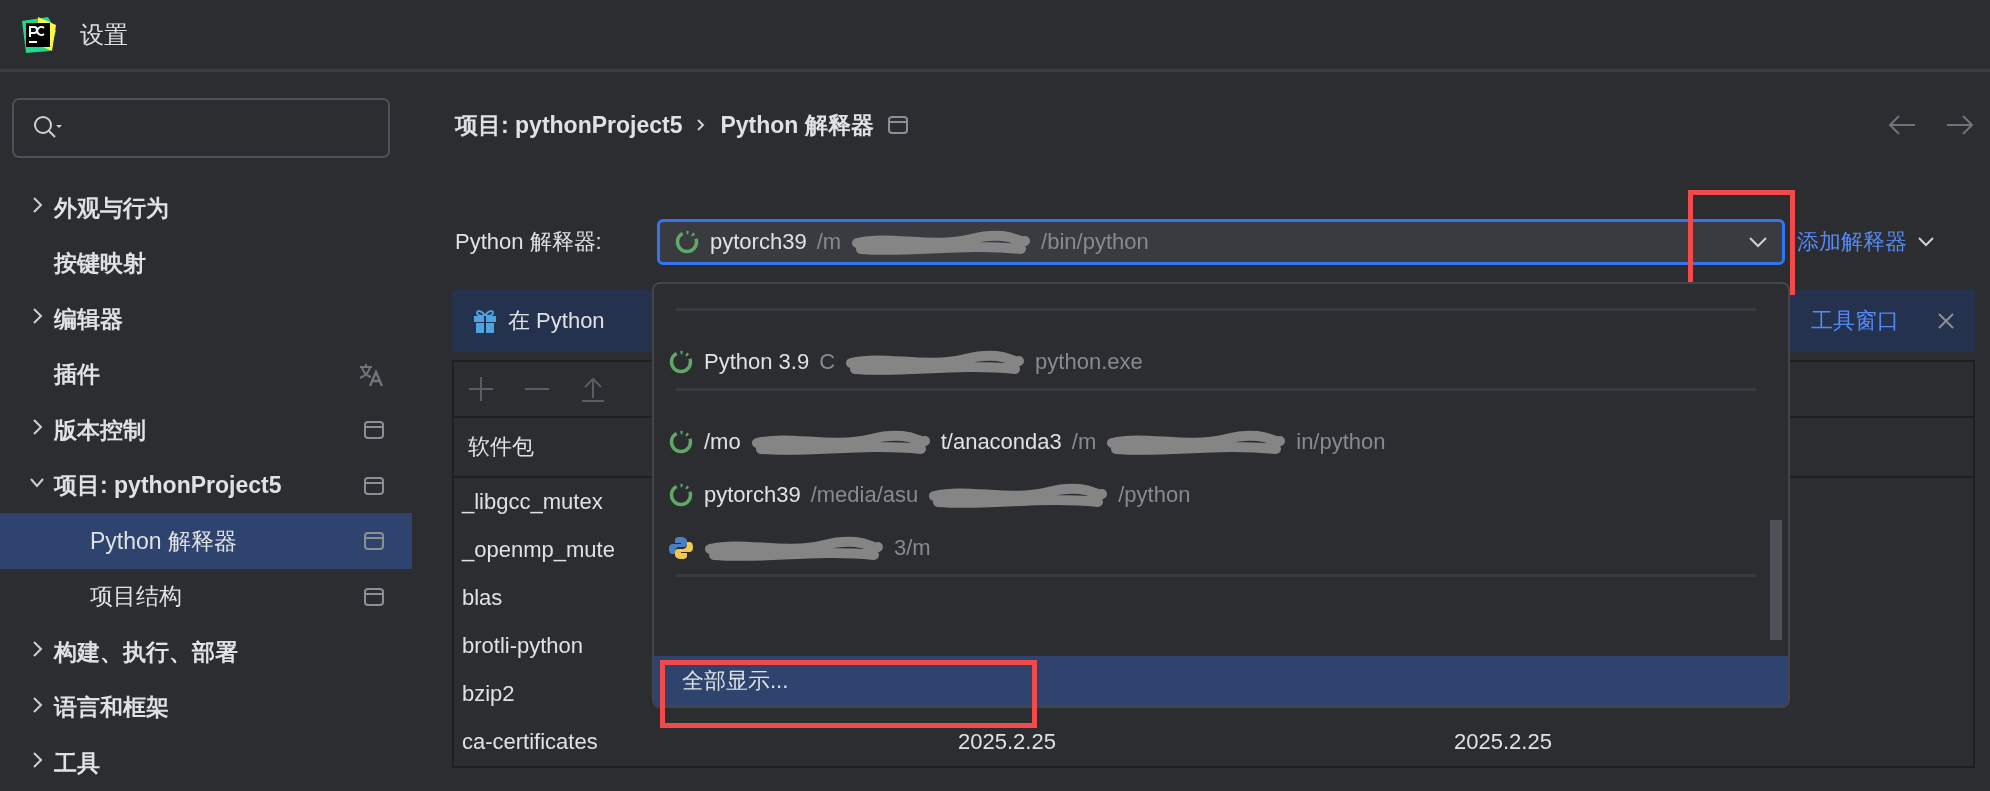  Describe the element at coordinates (206, 707) in the screenshot. I see `sidebar-item: 语言和框架` at that location.